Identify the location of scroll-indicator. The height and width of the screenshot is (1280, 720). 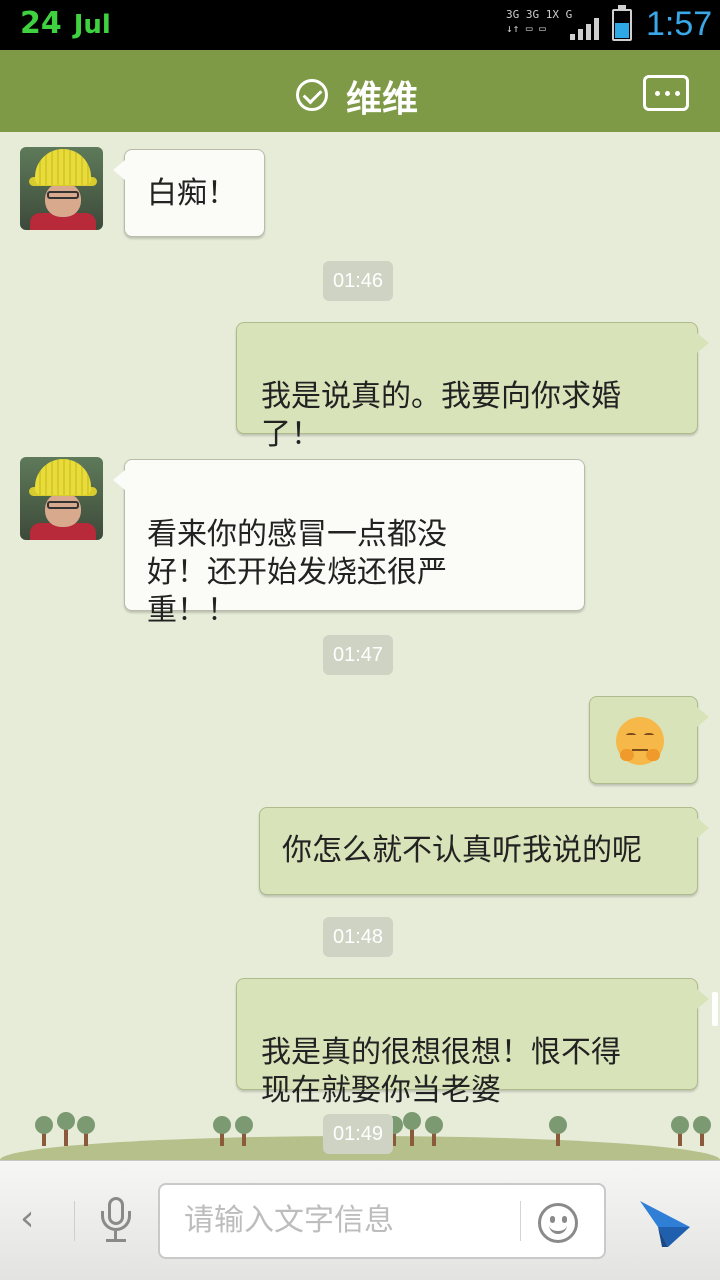
(715, 1009).